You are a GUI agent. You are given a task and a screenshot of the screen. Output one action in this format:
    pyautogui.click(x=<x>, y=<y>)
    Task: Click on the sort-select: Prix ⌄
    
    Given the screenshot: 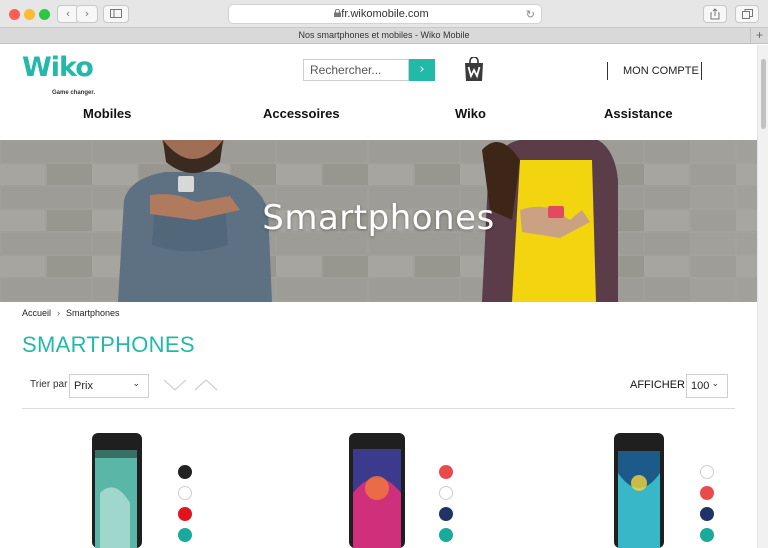 What is the action you would take?
    pyautogui.click(x=109, y=386)
    